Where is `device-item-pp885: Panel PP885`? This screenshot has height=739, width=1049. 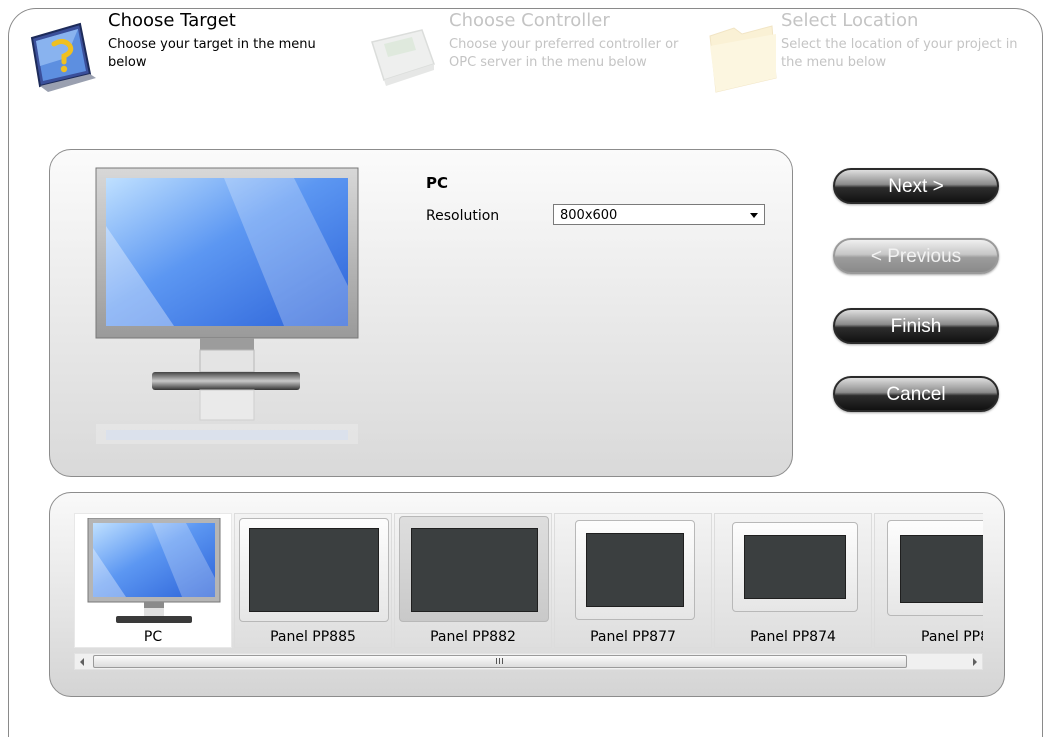 device-item-pp885: Panel PP885 is located at coordinates (313, 580).